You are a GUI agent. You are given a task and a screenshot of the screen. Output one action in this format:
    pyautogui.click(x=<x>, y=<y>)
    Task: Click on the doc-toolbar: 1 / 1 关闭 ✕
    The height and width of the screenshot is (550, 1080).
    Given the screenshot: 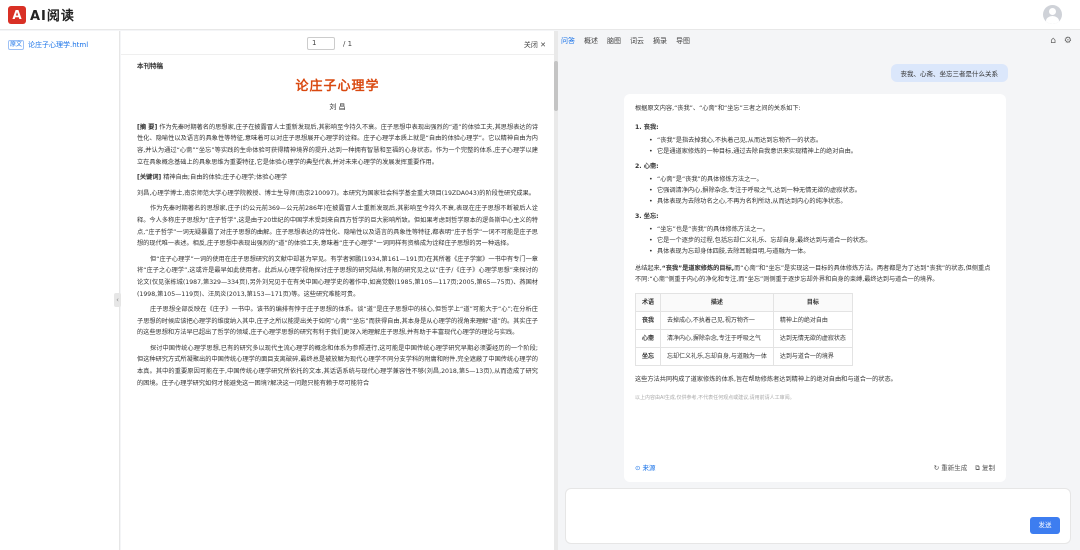 What is the action you would take?
    pyautogui.click(x=337, y=43)
    